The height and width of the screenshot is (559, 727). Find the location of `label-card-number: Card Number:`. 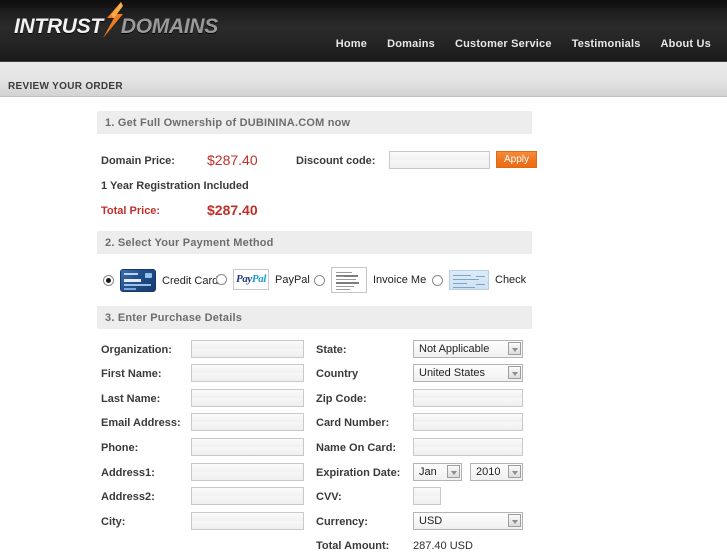

label-card-number: Card Number: is located at coordinates (353, 423).